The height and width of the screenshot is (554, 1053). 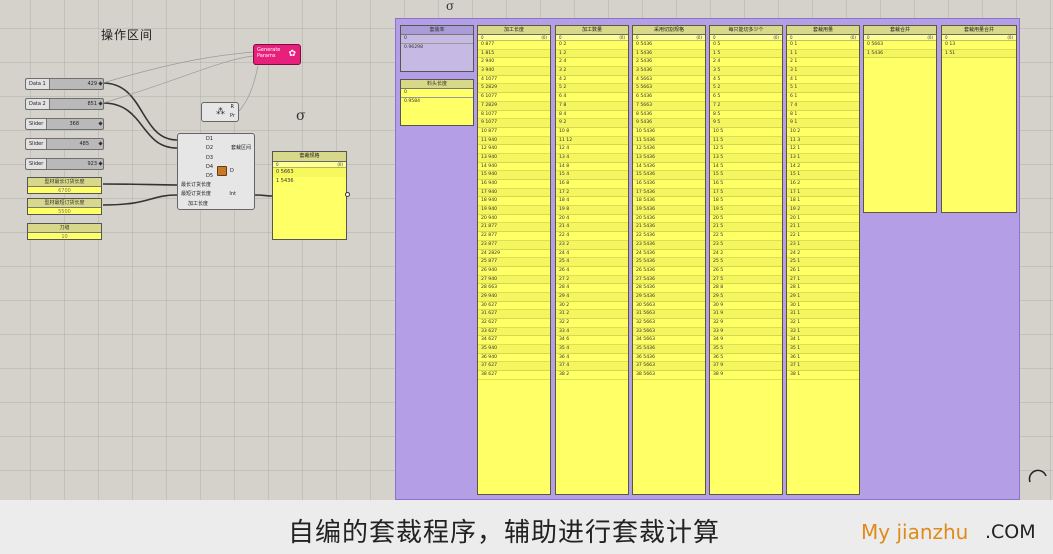 I want to click on column-row: 36 940, so click(x=514, y=358).